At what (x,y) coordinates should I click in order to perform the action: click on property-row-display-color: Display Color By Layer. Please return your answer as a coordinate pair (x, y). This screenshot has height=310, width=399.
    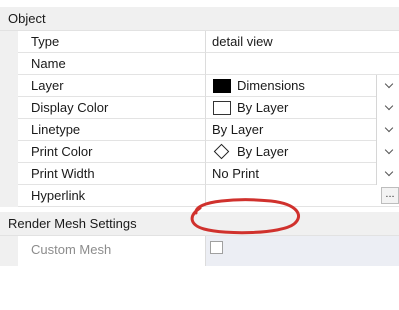
    Looking at the image, I should click on (199, 108).